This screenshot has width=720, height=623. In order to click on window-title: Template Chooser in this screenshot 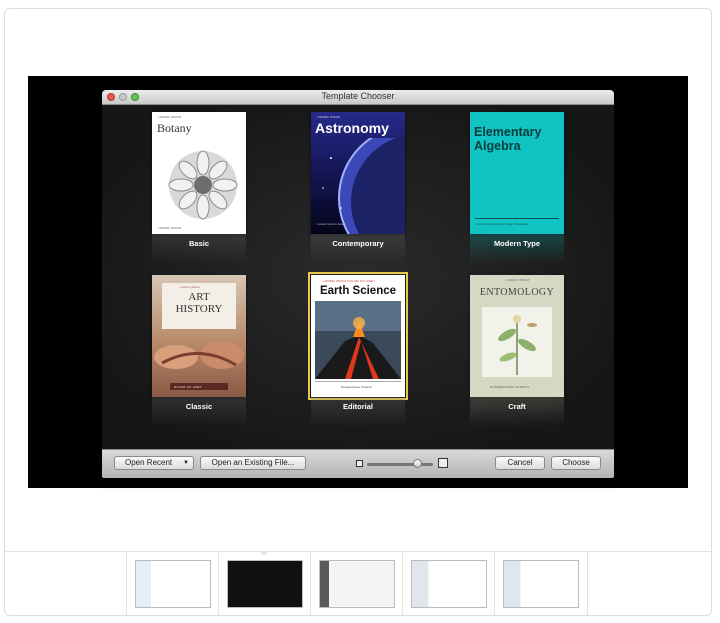, I will do `click(358, 96)`.